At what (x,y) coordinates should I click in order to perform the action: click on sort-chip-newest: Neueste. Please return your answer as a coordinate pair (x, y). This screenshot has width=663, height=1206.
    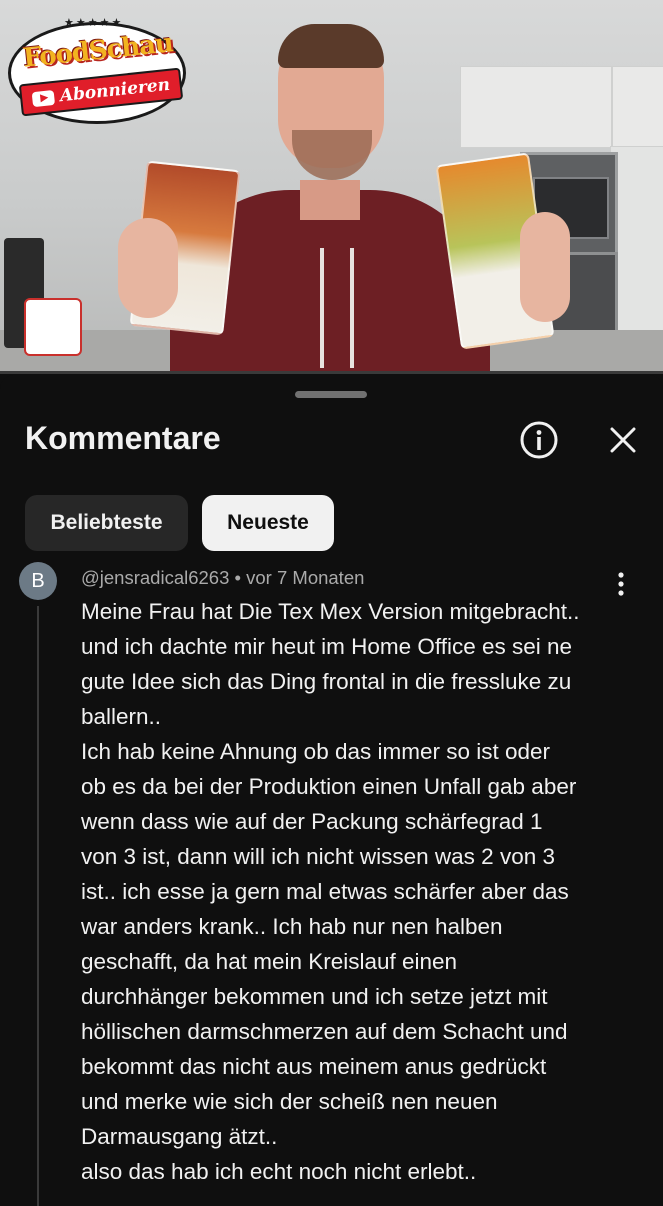
    Looking at the image, I should click on (268, 523).